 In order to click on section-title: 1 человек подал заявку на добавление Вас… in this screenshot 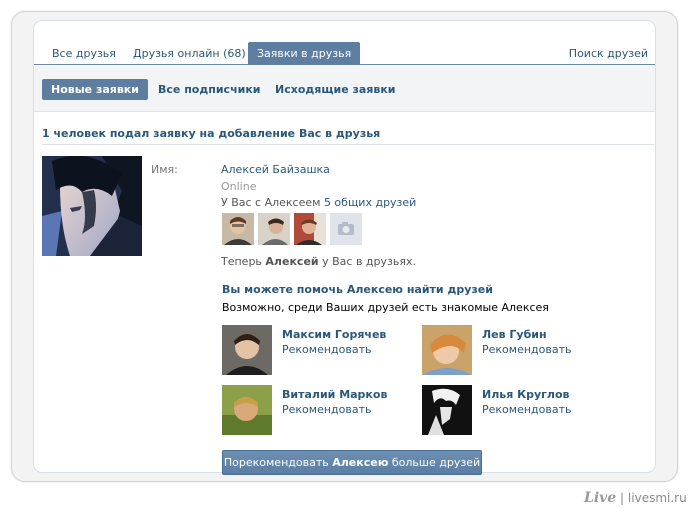, I will do `click(211, 133)`.